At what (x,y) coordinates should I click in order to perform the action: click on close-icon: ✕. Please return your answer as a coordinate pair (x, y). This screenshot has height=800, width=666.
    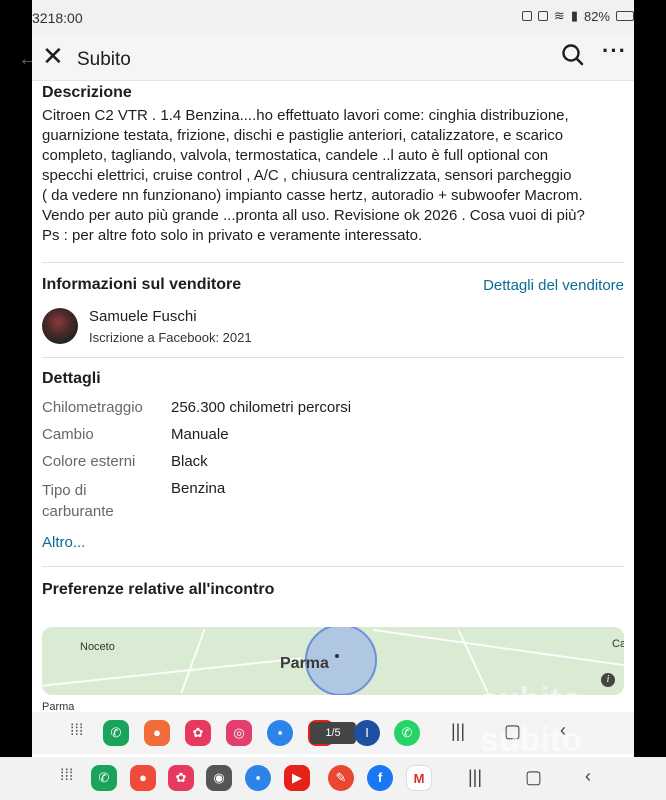
    Looking at the image, I should click on (53, 56).